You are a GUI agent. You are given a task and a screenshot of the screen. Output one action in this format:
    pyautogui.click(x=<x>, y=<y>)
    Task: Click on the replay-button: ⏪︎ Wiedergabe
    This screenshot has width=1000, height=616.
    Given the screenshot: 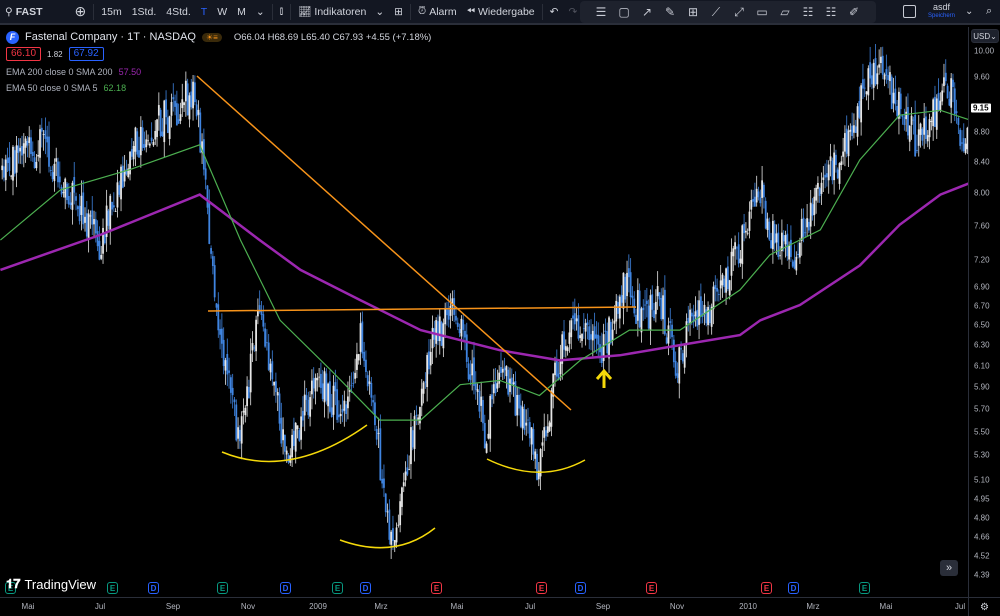 What is the action you would take?
    pyautogui.click(x=501, y=12)
    